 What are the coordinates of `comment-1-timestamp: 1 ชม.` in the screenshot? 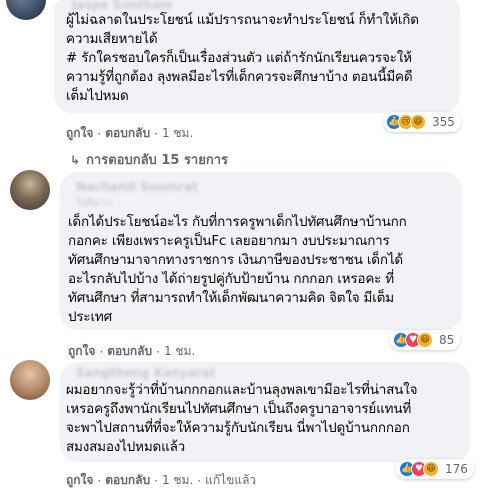 It's located at (177, 133).